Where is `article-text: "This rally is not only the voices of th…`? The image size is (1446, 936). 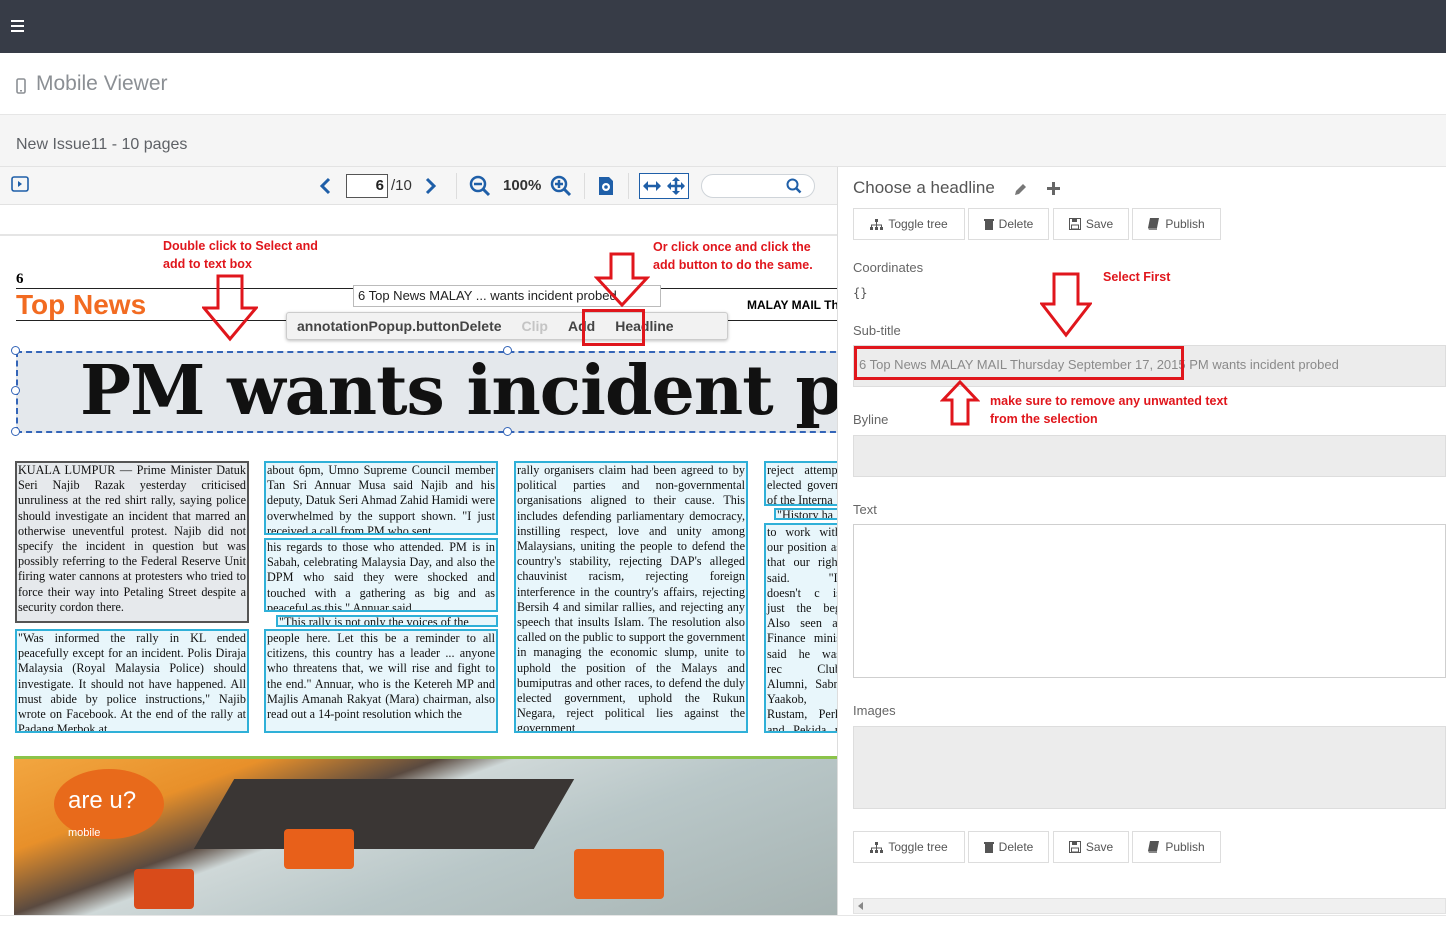 article-text: "This rally is not only the voices of th… is located at coordinates (374, 621).